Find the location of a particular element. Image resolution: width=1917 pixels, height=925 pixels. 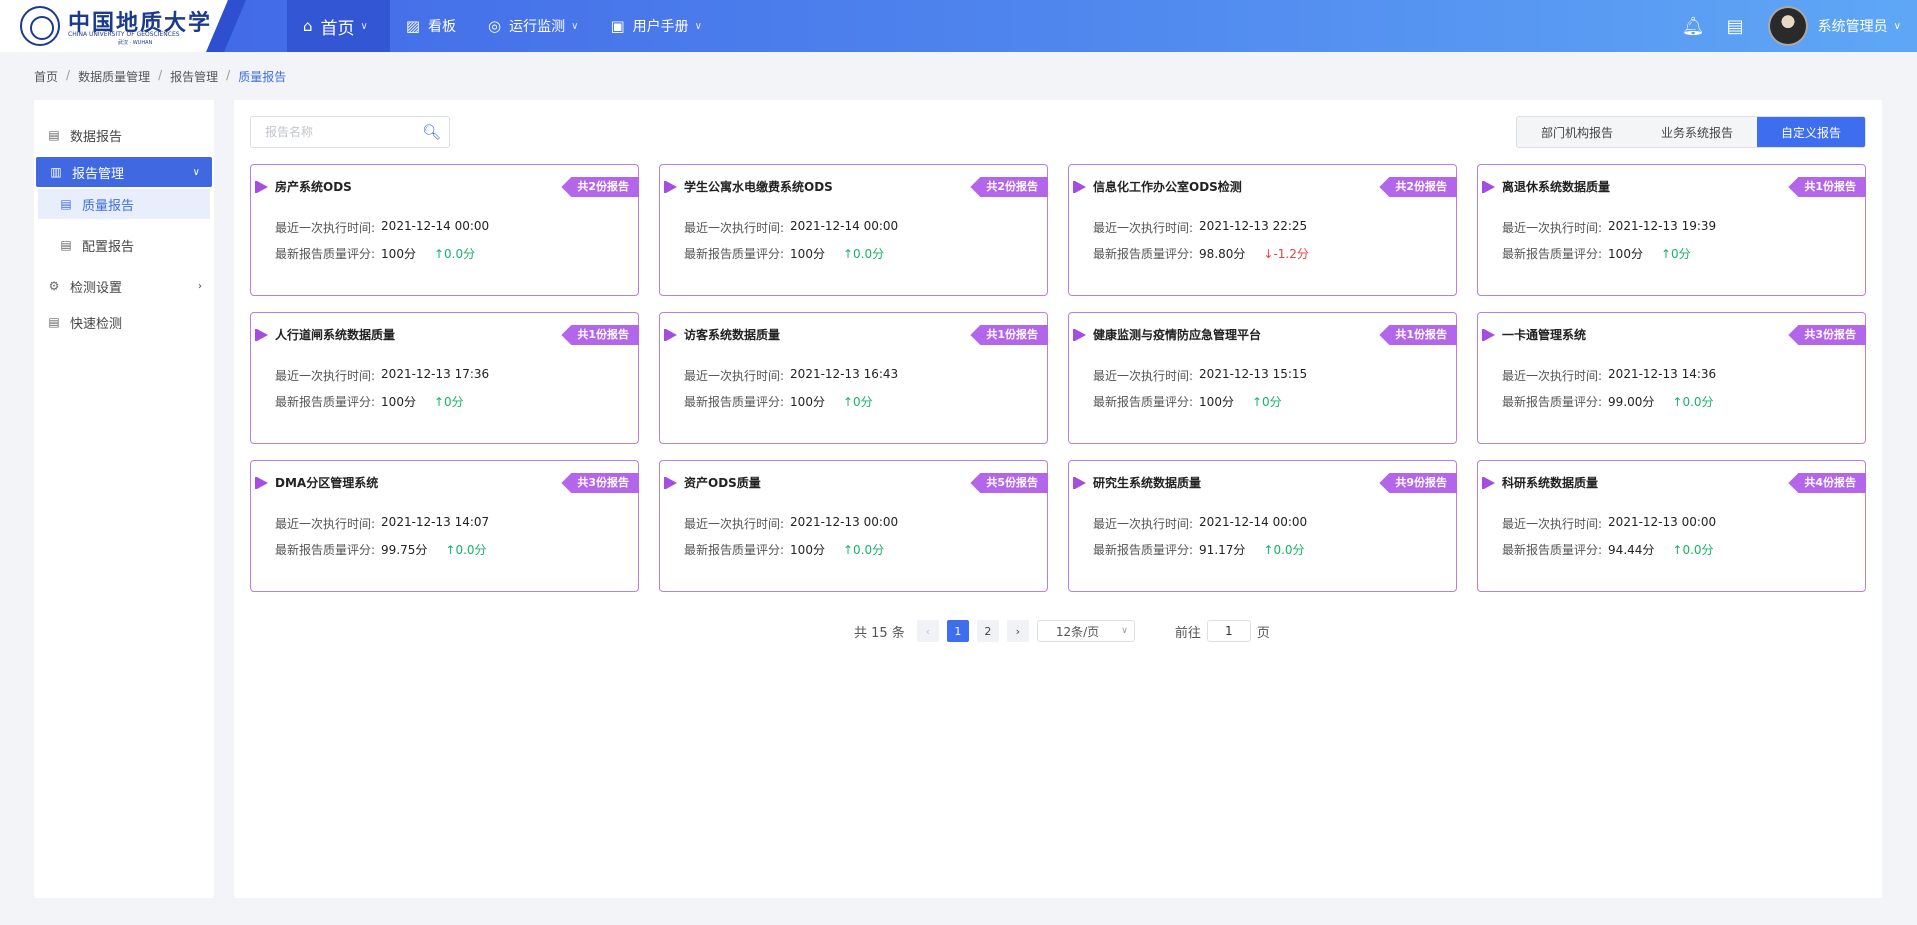

exec-time-row: 最近一次执行时间: 2021-12-13 19:39 is located at coordinates (1609, 227).